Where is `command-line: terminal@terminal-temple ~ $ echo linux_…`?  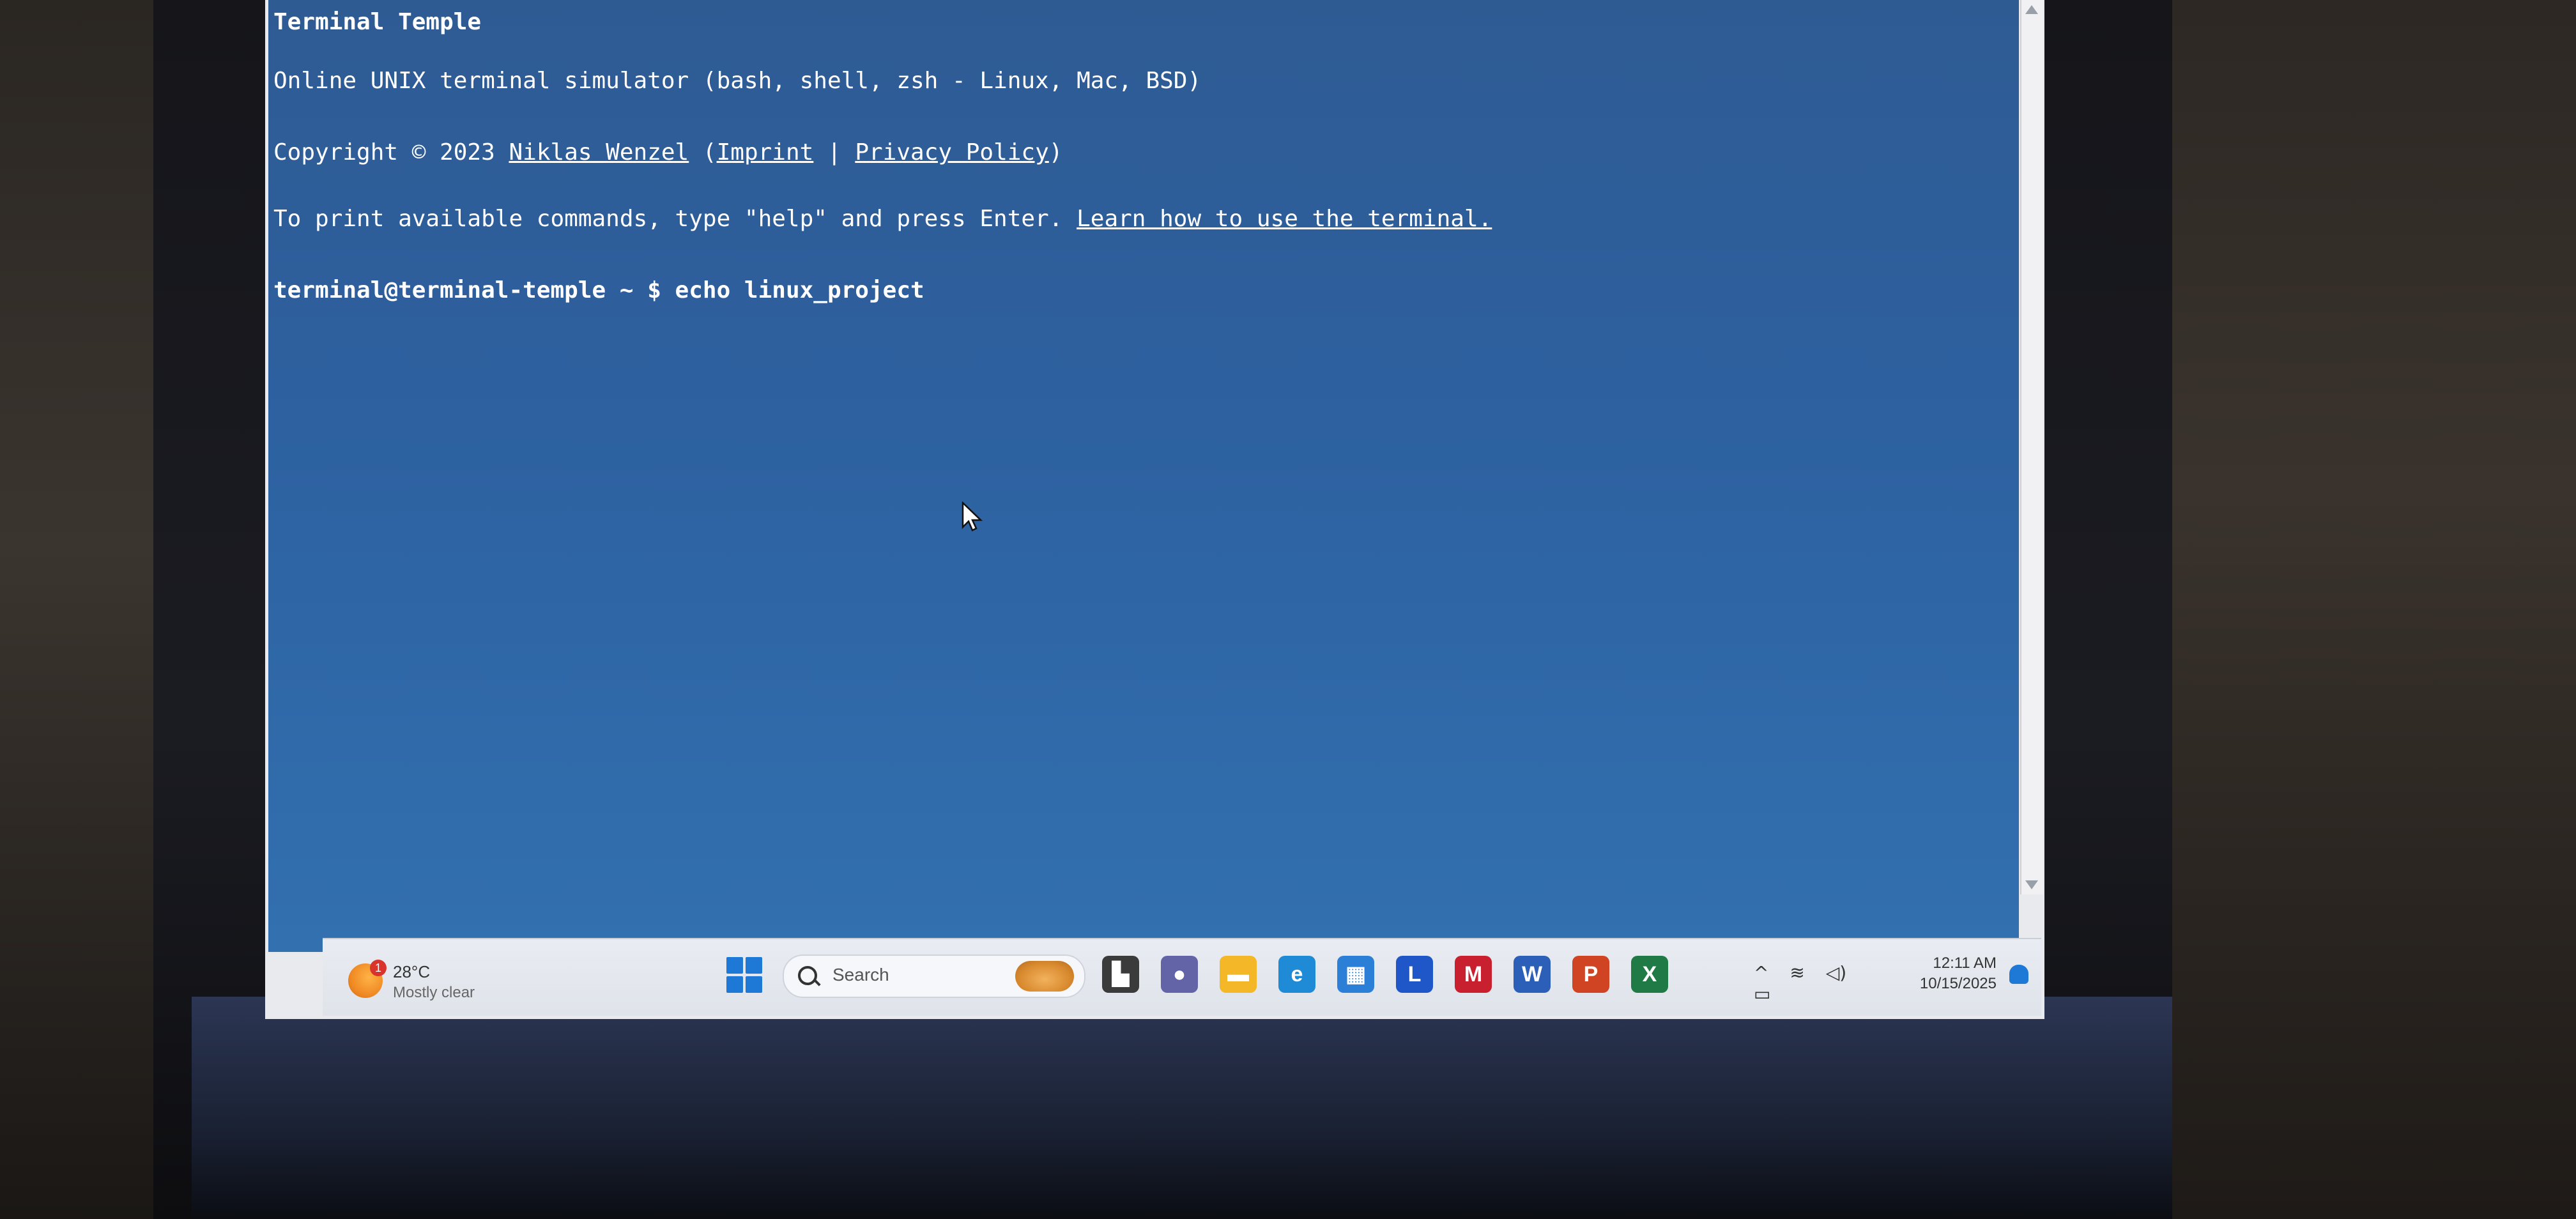
command-line: terminal@terminal-temple ~ $ echo linux_… is located at coordinates (598, 290).